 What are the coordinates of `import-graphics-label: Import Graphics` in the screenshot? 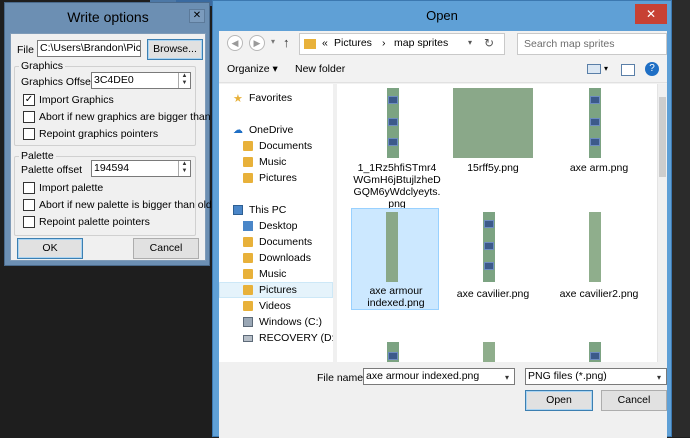 It's located at (76, 100).